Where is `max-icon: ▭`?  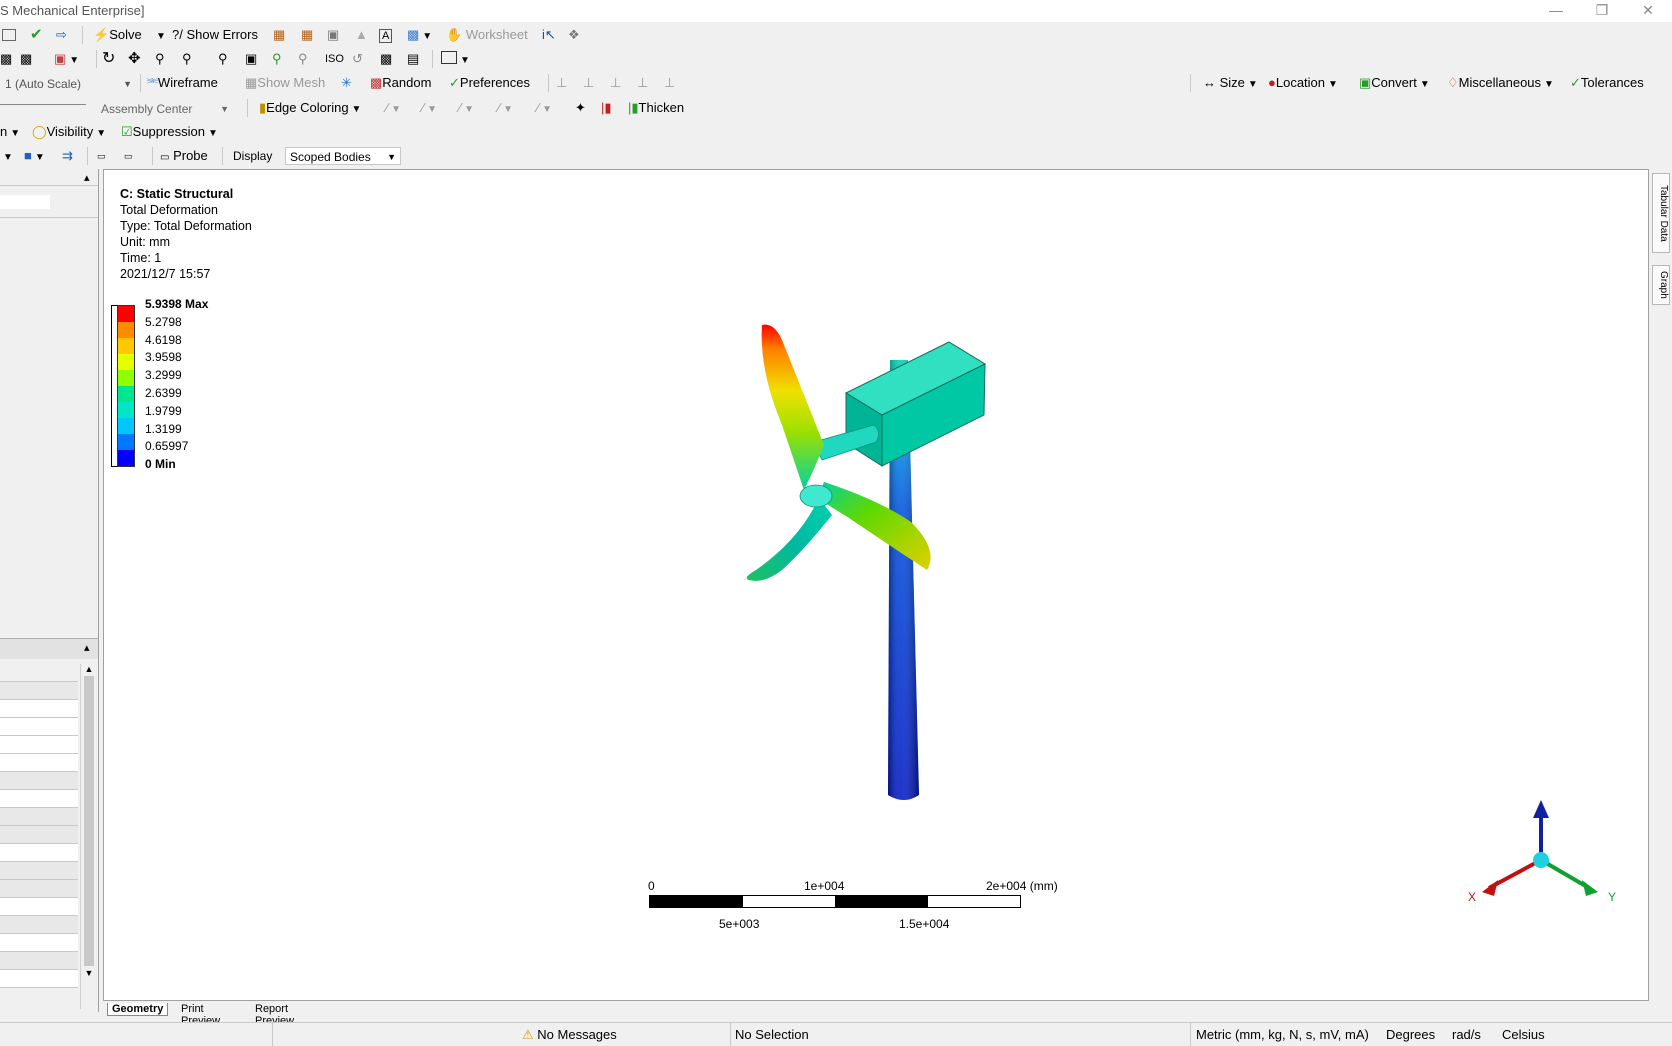
max-icon: ▭ is located at coordinates (101, 156).